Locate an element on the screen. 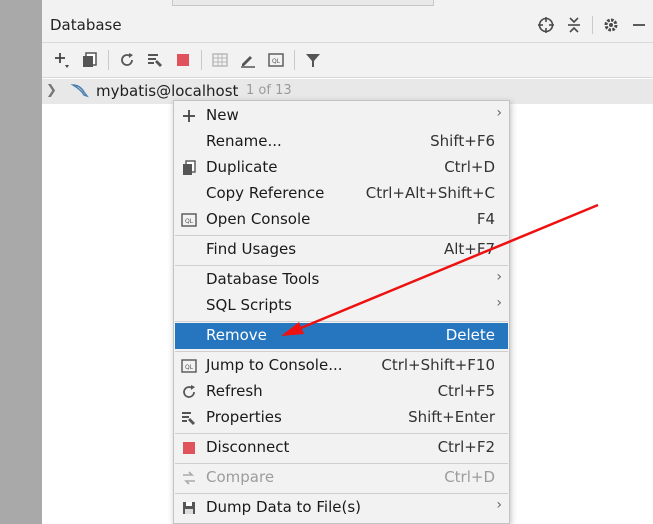  compare-icon is located at coordinates (189, 478).